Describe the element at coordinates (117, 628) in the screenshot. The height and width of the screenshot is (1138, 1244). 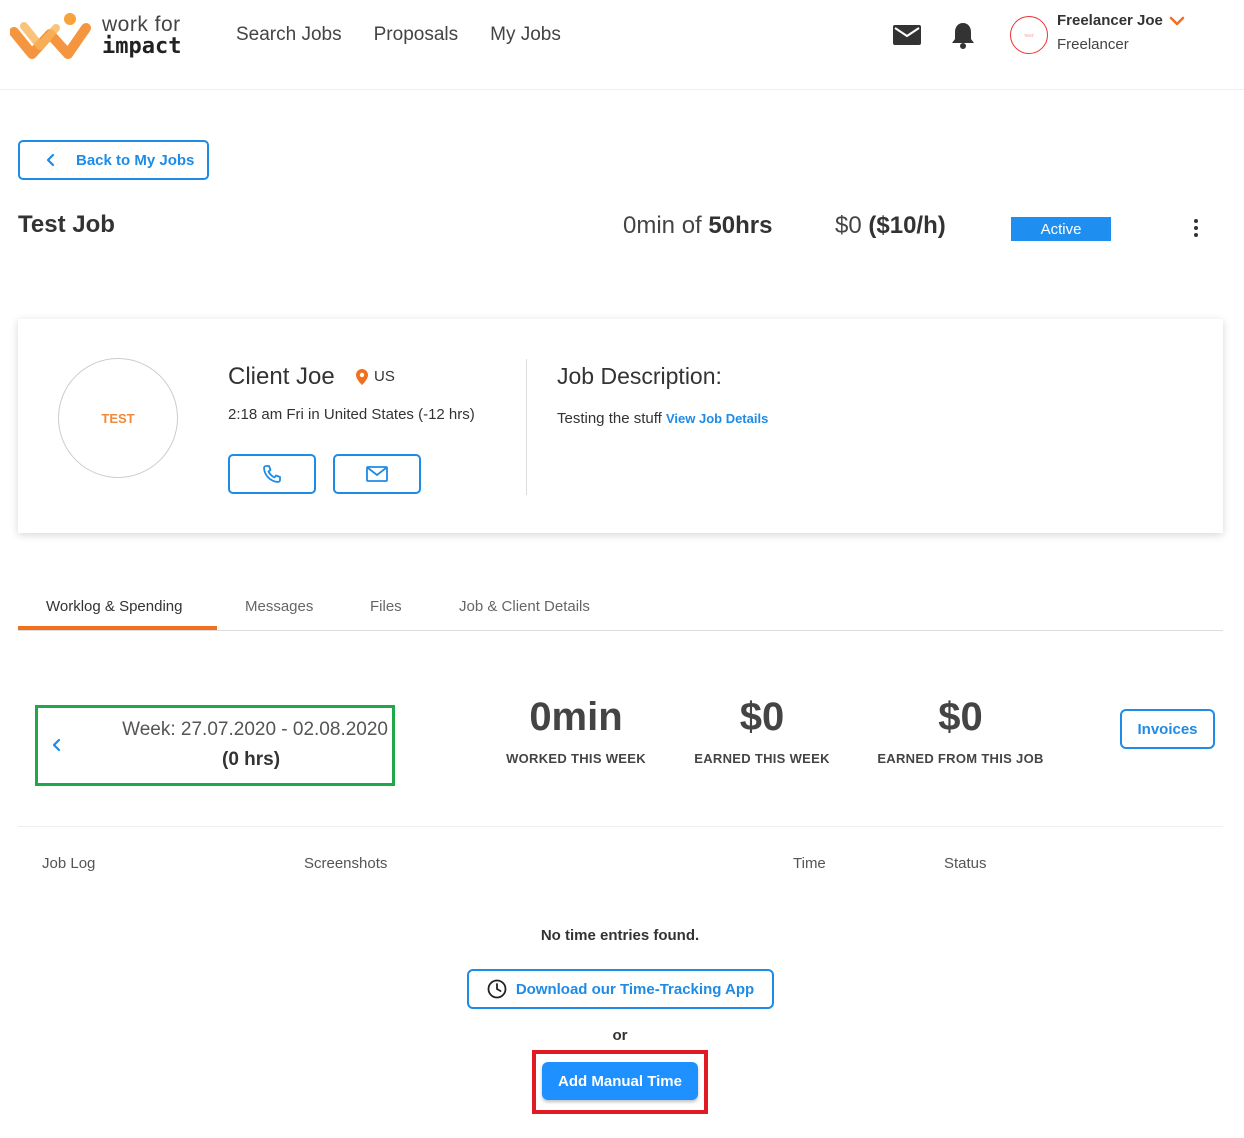
I see `active-tab-indicator` at that location.